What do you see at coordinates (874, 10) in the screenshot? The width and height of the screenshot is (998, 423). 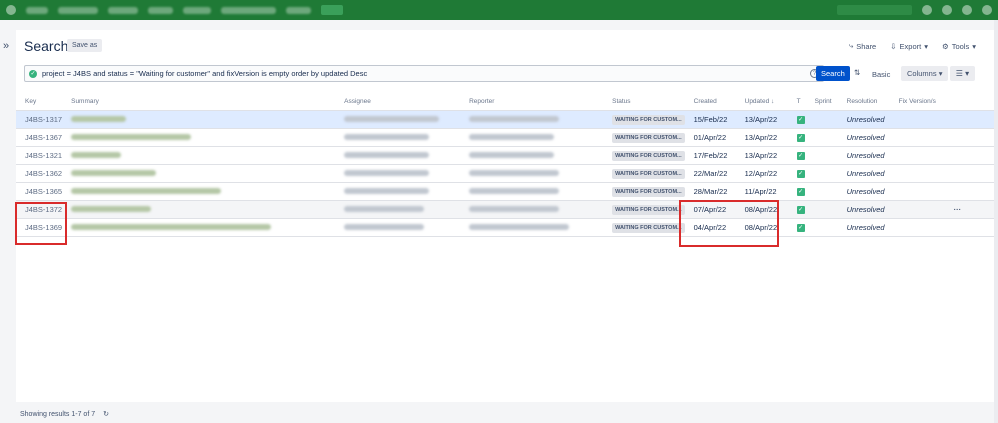 I see `global-search-input` at bounding box center [874, 10].